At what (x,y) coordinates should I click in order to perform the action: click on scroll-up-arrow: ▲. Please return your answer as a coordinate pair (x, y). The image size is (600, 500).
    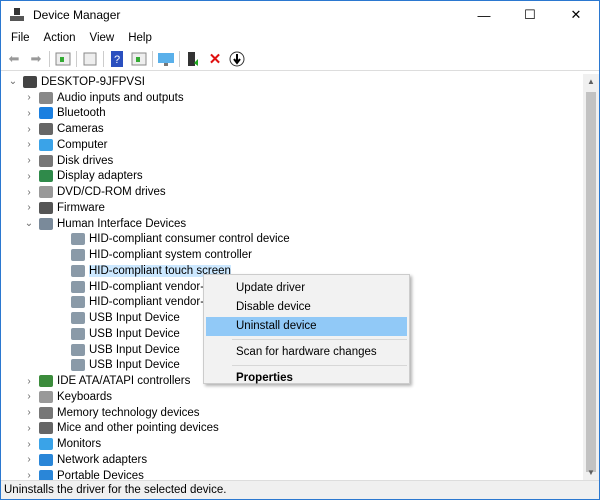
    Looking at the image, I should click on (591, 82).